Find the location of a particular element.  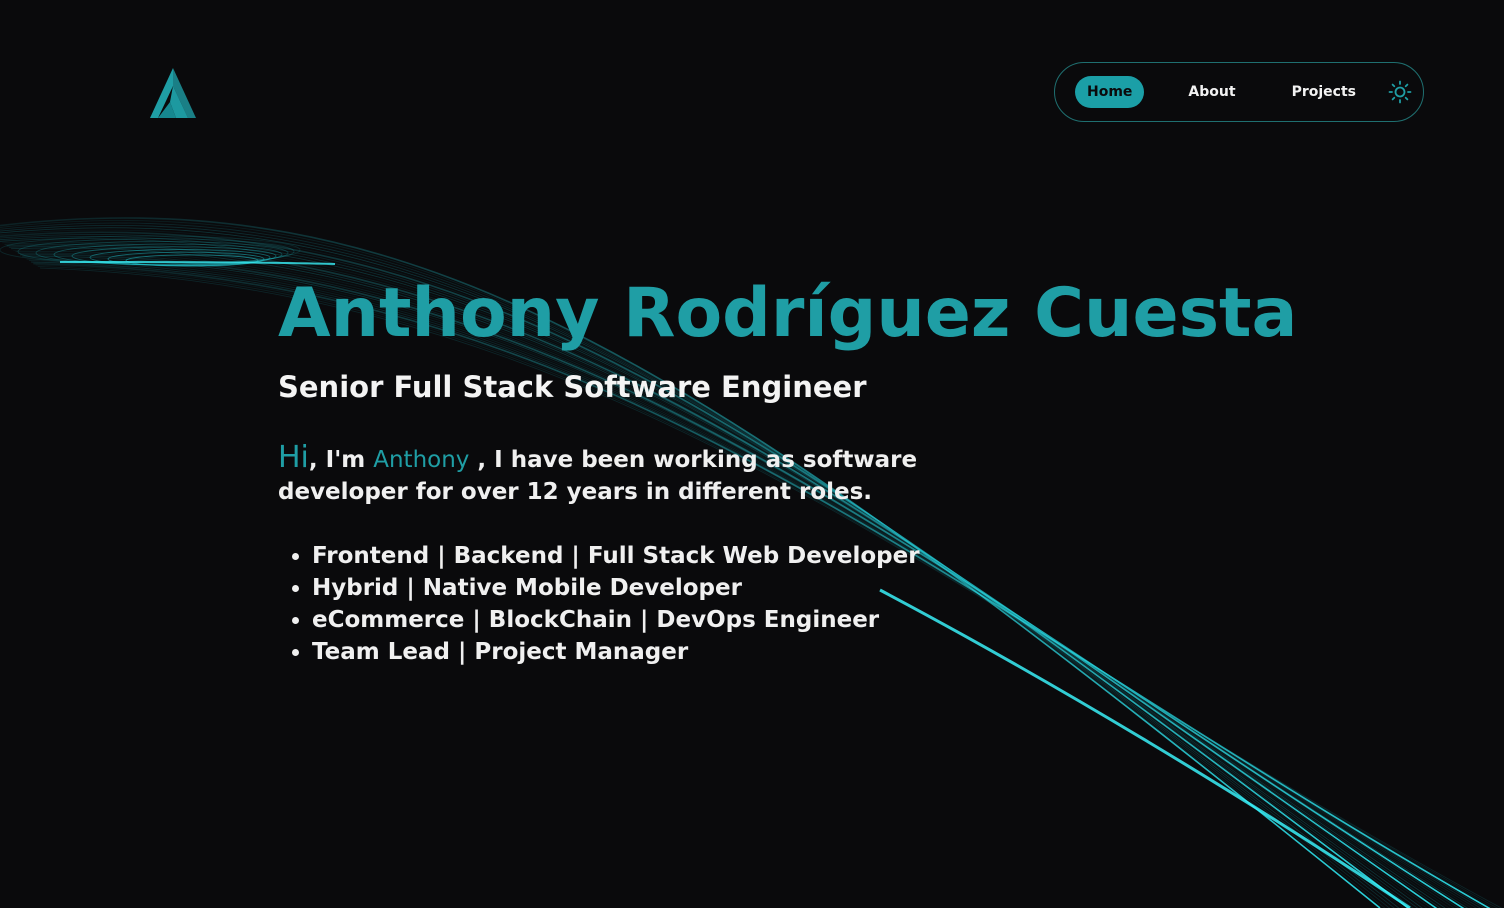

nav-item-about: About is located at coordinates (1211, 92).